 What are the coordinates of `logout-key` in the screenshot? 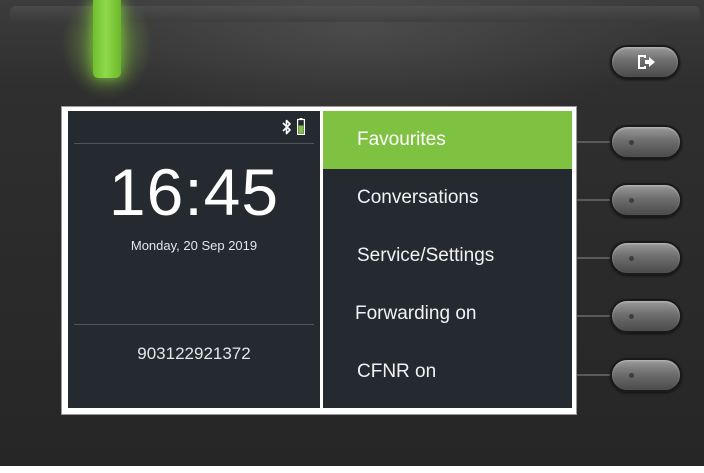 It's located at (645, 62).